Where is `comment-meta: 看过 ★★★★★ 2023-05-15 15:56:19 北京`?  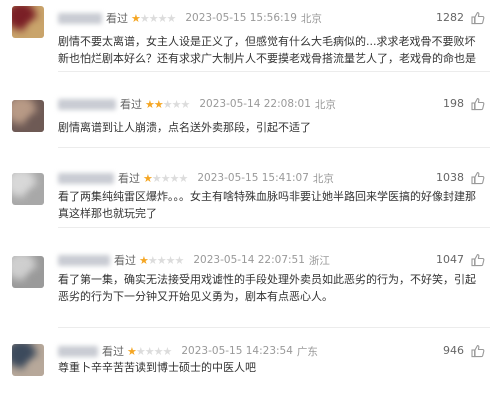
comment-meta: 看过 ★★★★★ 2023-05-15 15:56:19 北京 is located at coordinates (190, 18).